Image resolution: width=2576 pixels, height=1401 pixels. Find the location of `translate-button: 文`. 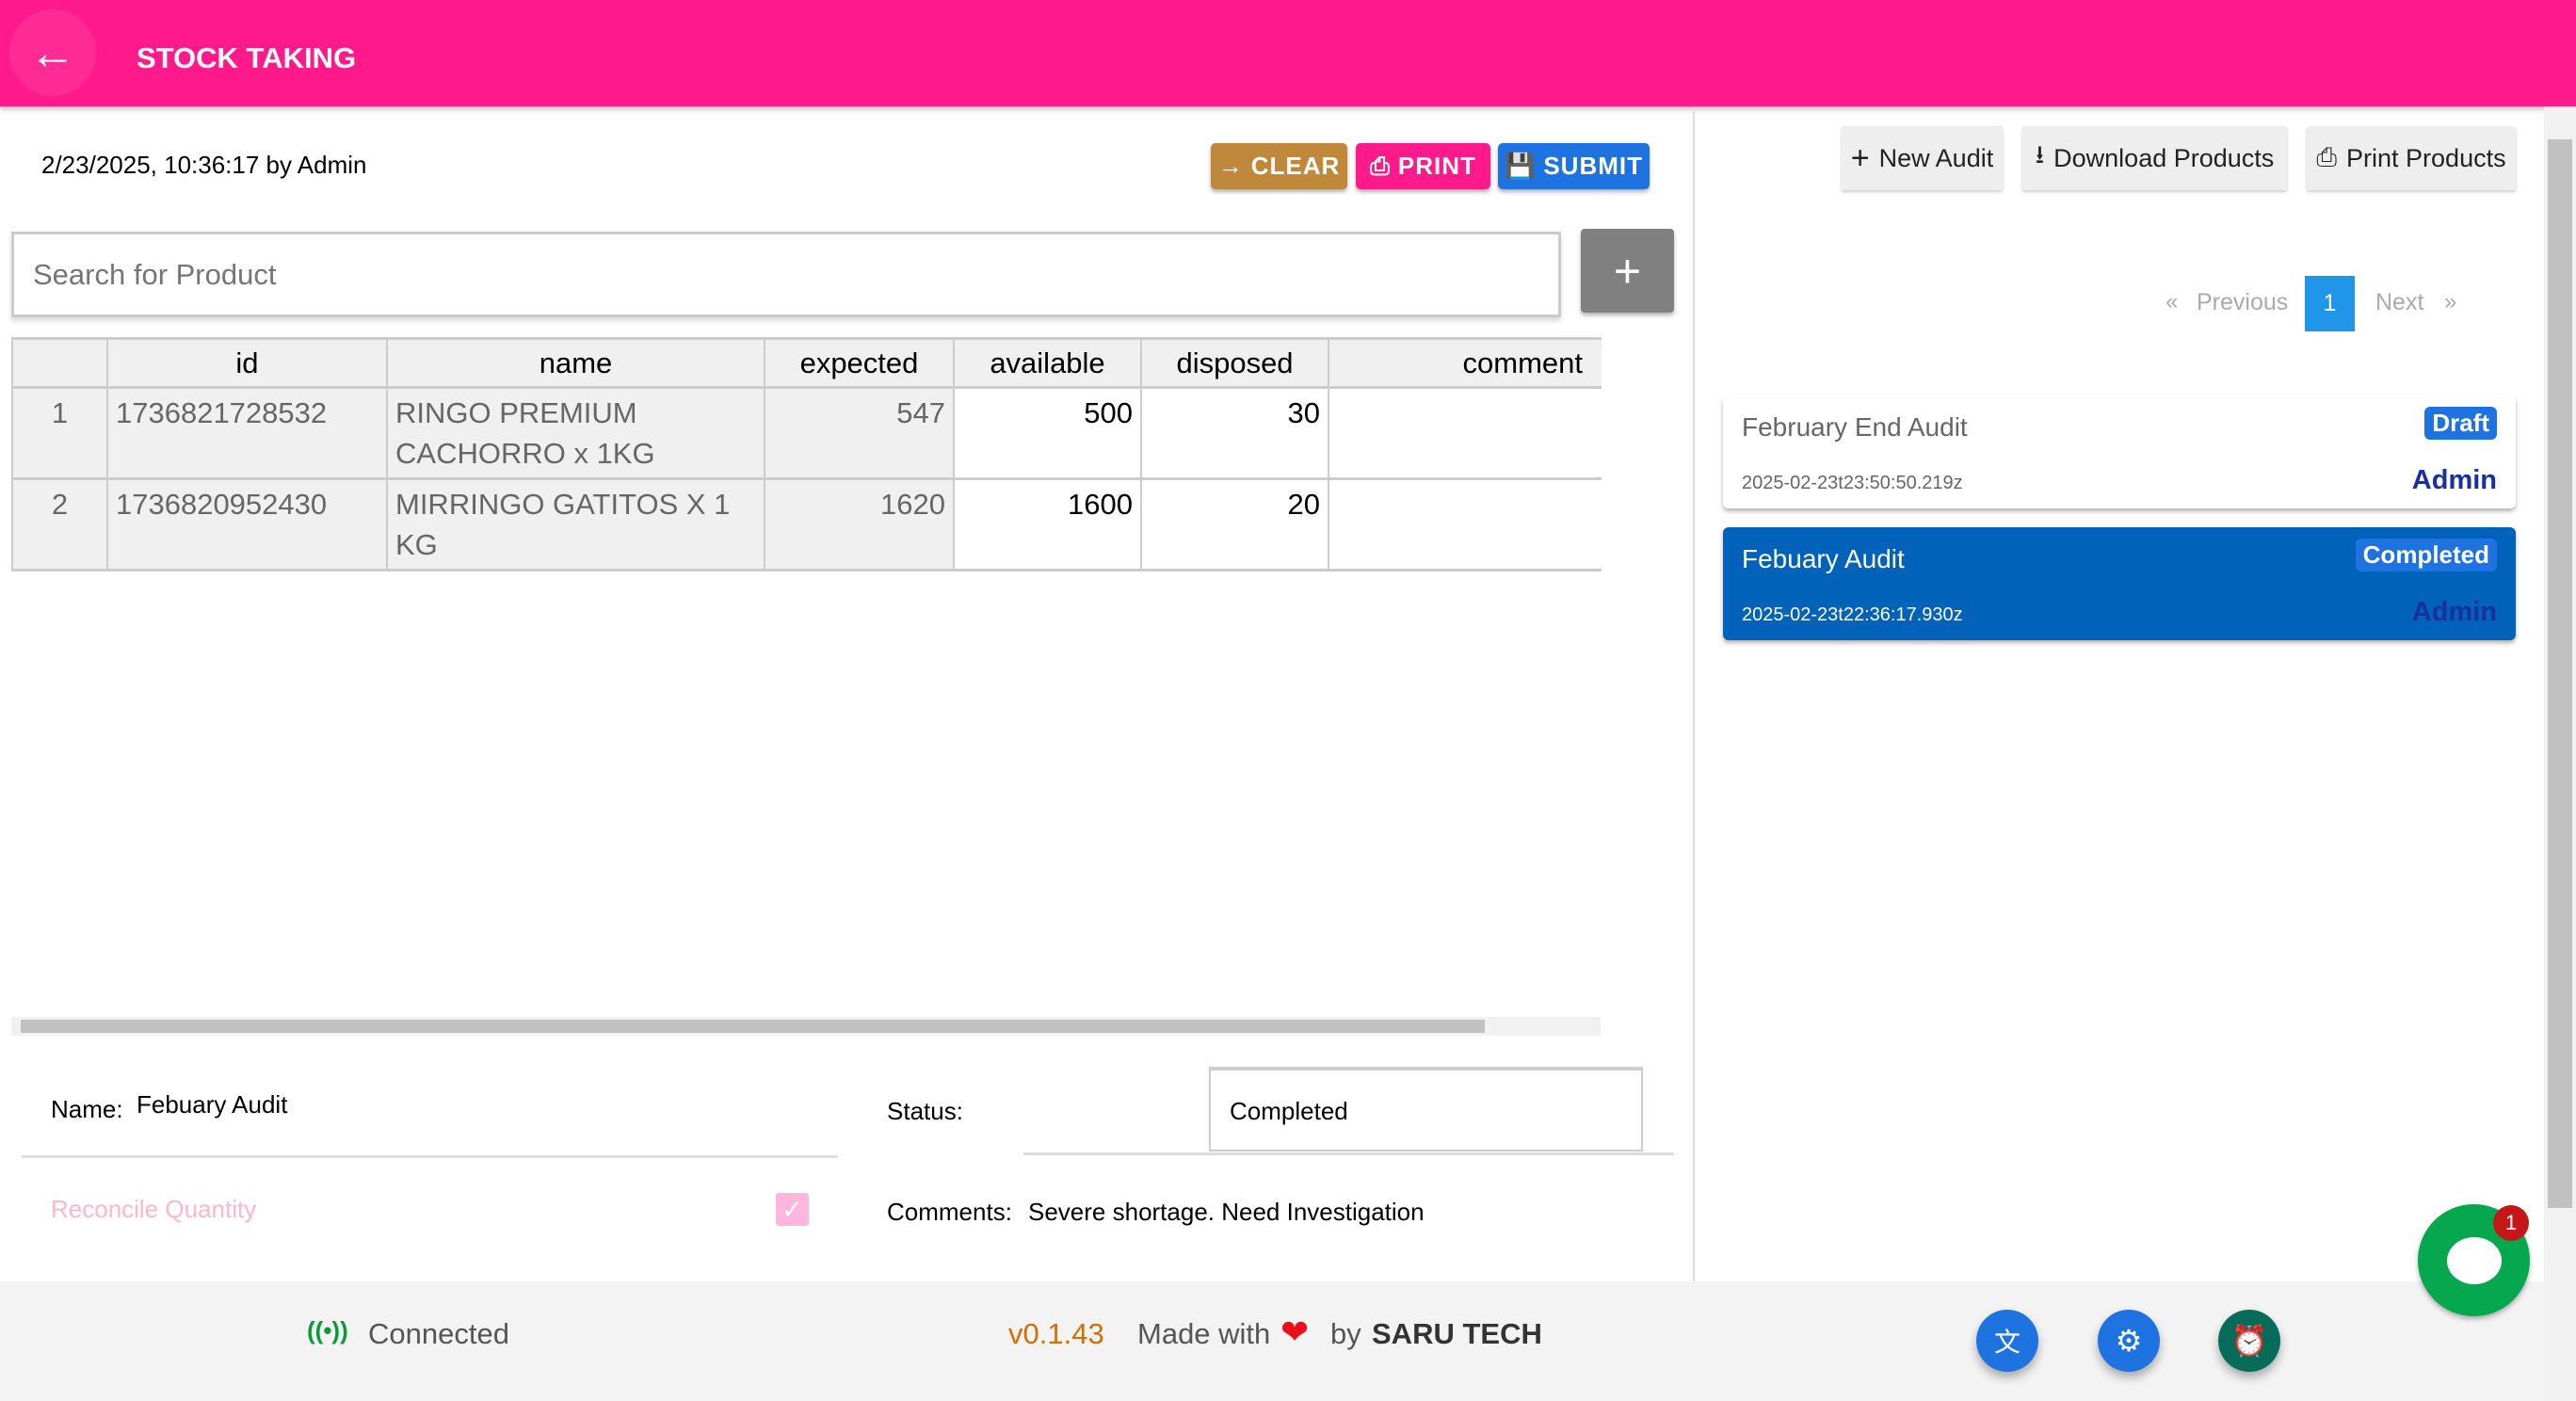

translate-button: 文 is located at coordinates (2007, 1341).